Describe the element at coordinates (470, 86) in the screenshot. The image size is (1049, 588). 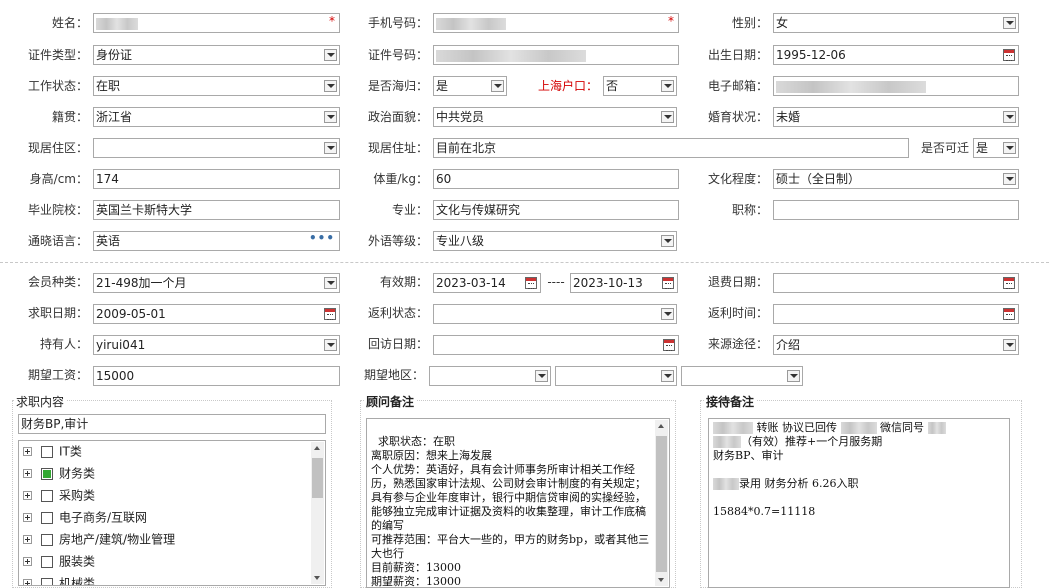
I see `overseas-select: 是` at that location.